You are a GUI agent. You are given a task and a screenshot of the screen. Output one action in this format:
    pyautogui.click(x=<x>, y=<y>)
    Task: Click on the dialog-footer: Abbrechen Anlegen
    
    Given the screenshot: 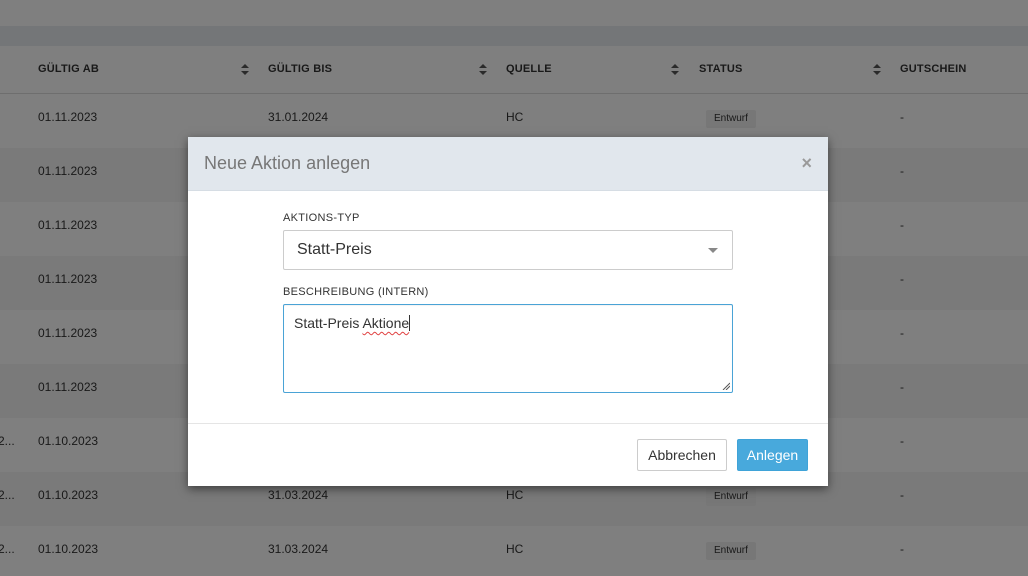 What is the action you would take?
    pyautogui.click(x=508, y=455)
    